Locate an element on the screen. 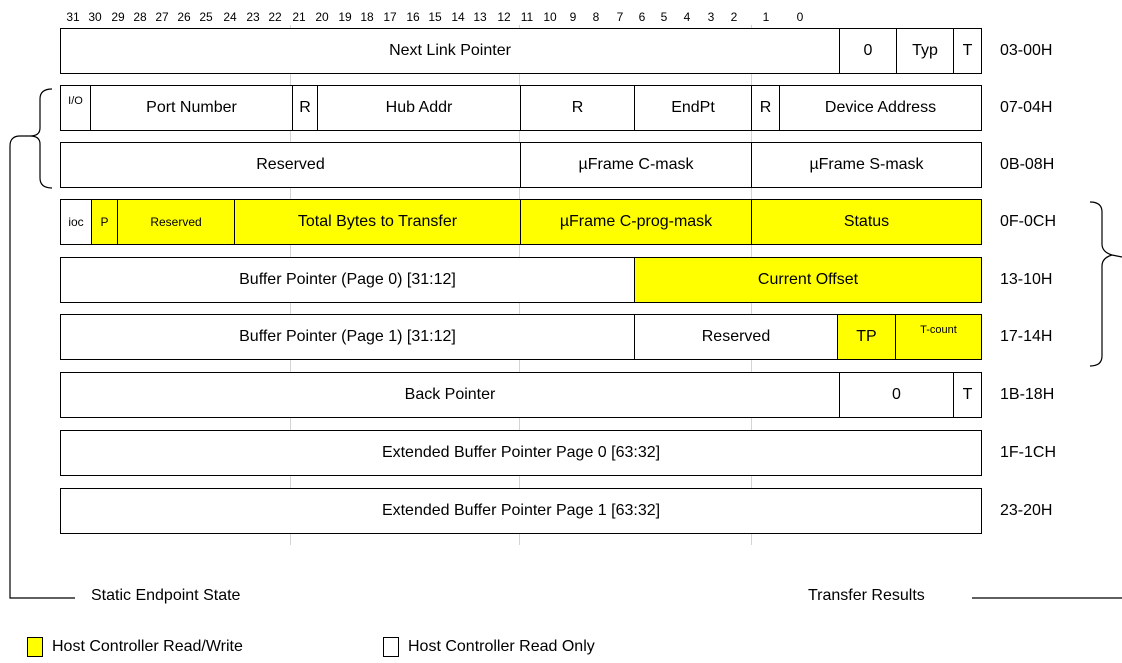 This screenshot has width=1122, height=663. legend-read-write-swatch is located at coordinates (35, 647).